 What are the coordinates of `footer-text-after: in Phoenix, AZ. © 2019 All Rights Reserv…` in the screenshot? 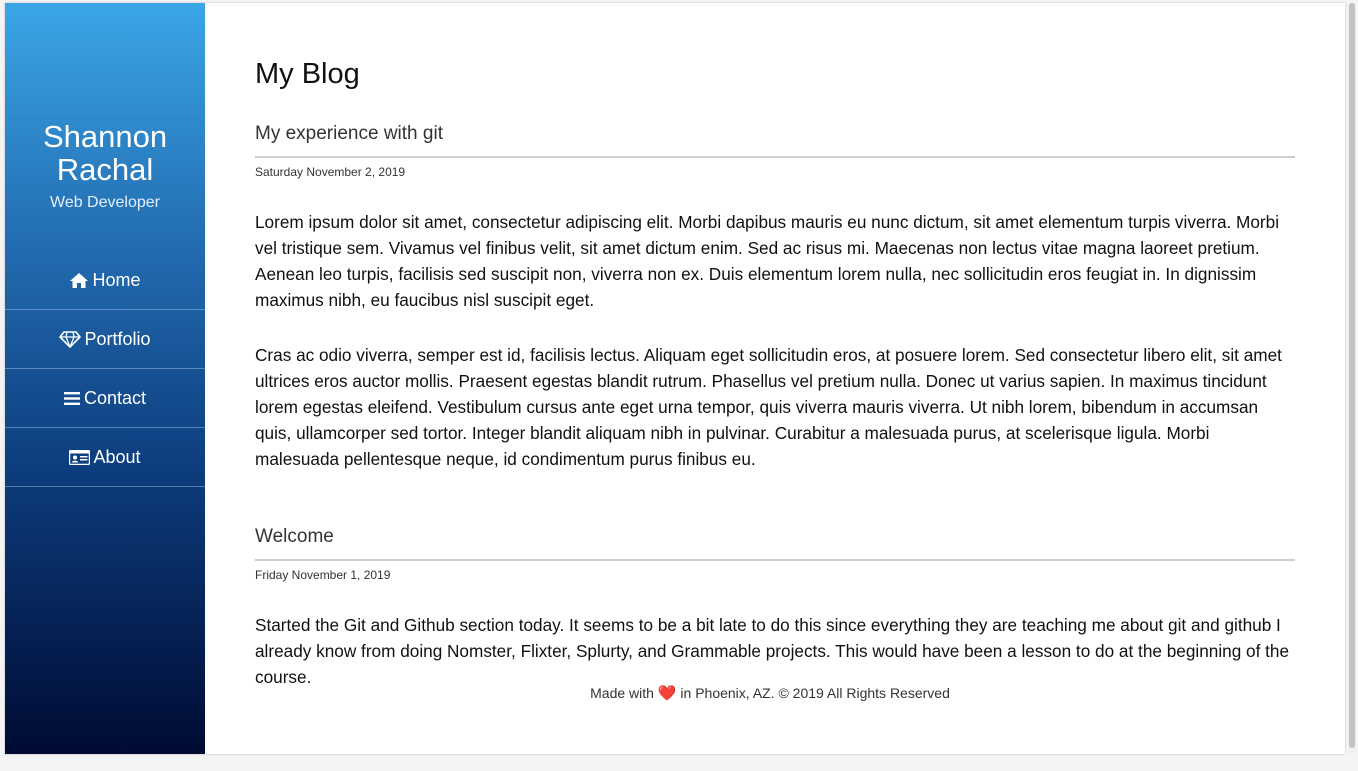 It's located at (815, 693).